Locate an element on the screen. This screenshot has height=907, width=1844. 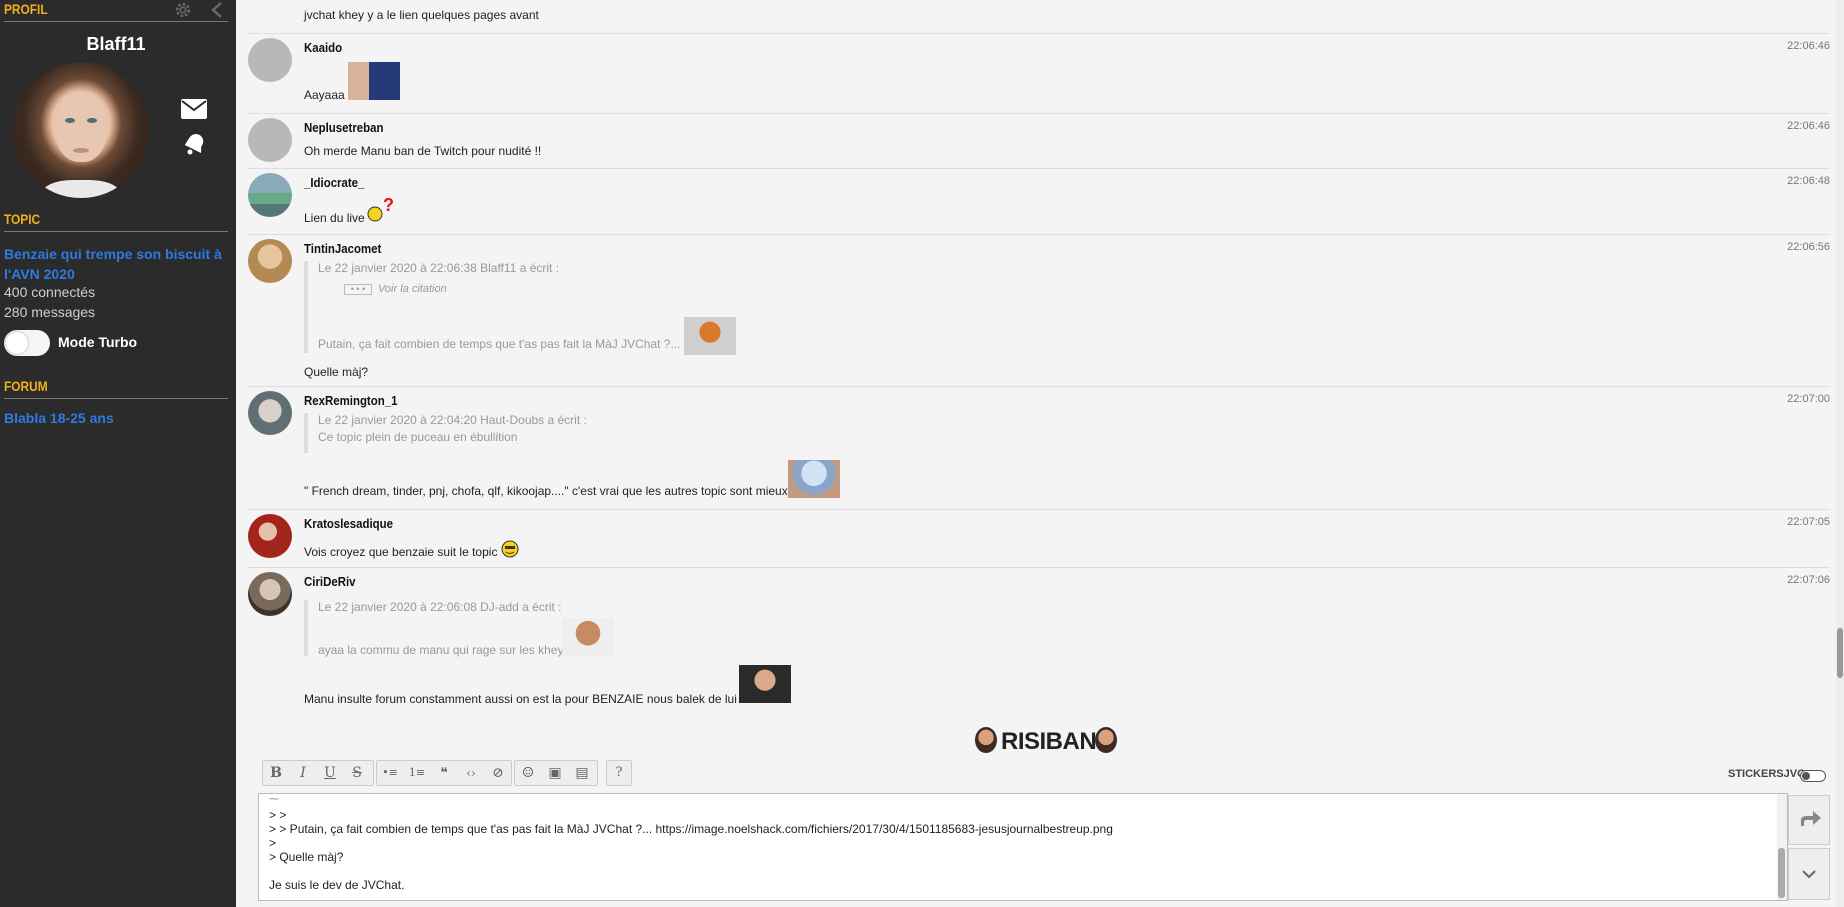
message-author: RexRemington_1 is located at coordinates (357, 400).